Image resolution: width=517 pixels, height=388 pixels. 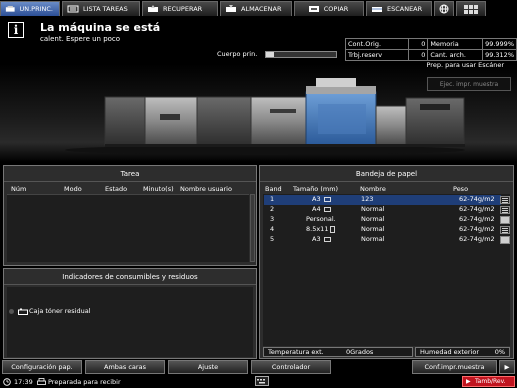 I want to click on tab-home-label: UN.PRINC., so click(x=36, y=9).